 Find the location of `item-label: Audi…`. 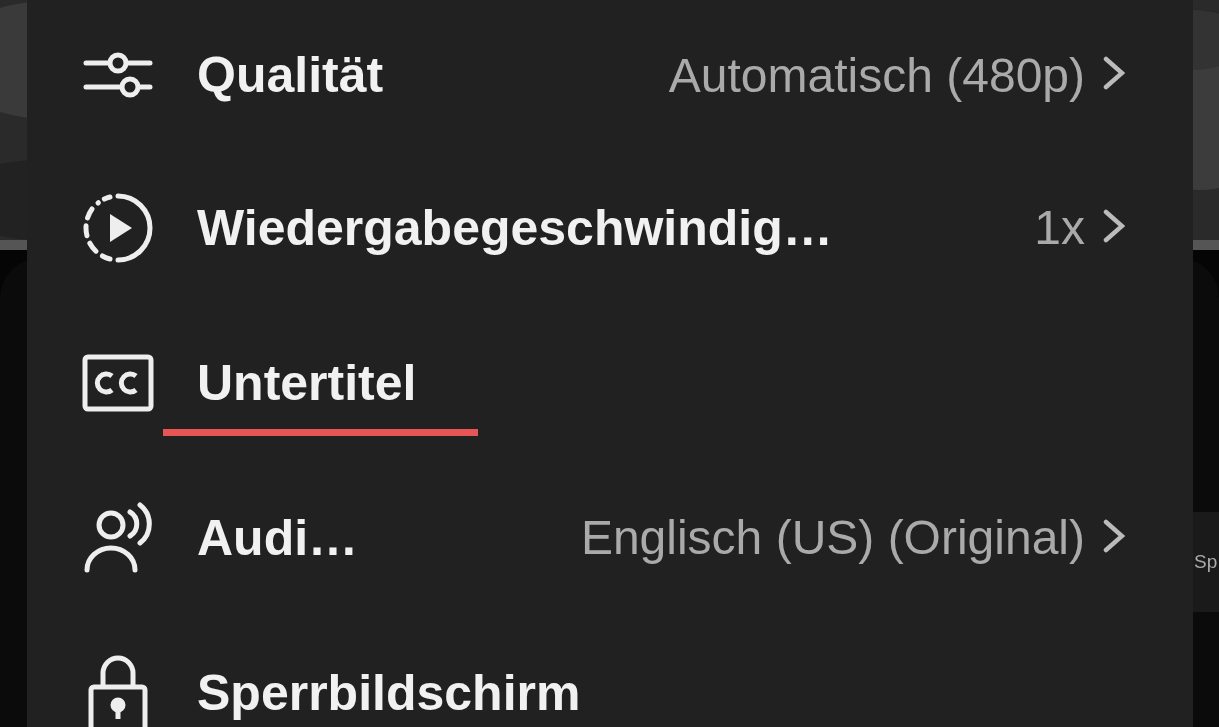

item-label: Audi… is located at coordinates (278, 537).